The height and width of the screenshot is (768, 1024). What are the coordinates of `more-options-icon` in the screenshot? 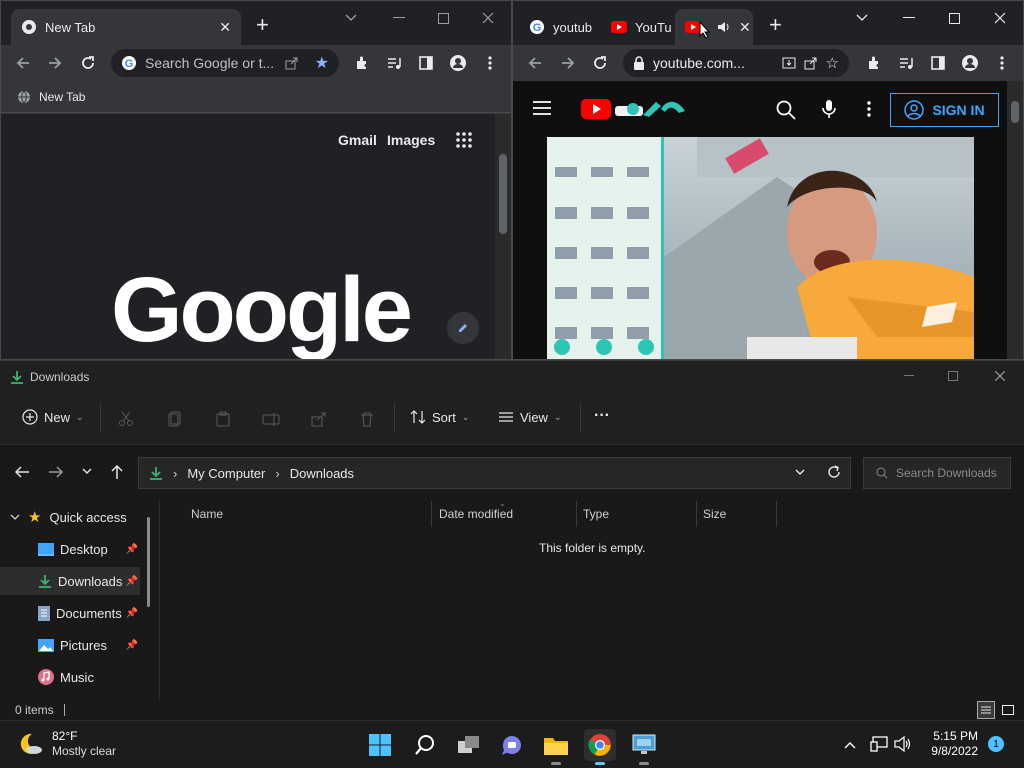 It's located at (869, 109).